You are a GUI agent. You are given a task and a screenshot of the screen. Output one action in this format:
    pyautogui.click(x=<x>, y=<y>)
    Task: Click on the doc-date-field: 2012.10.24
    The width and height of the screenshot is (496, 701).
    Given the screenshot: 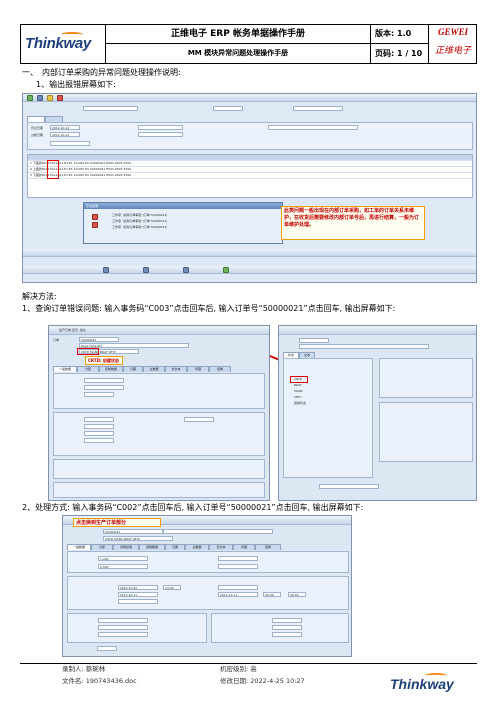 What is the action you would take?
    pyautogui.click(x=65, y=127)
    